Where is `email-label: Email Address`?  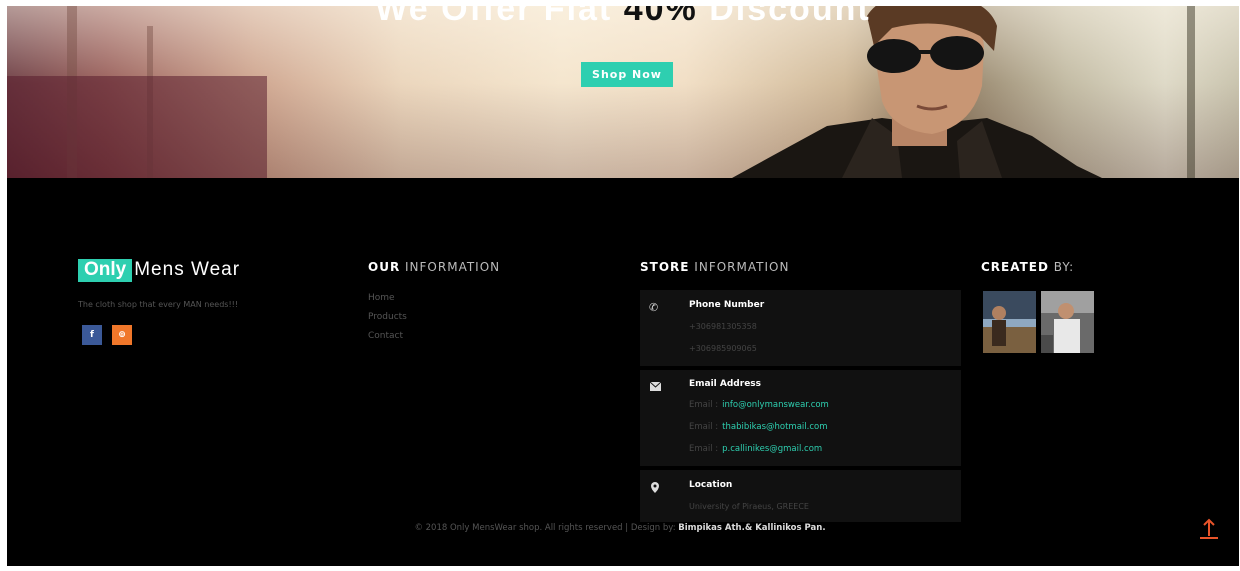
email-label: Email Address is located at coordinates (725, 384).